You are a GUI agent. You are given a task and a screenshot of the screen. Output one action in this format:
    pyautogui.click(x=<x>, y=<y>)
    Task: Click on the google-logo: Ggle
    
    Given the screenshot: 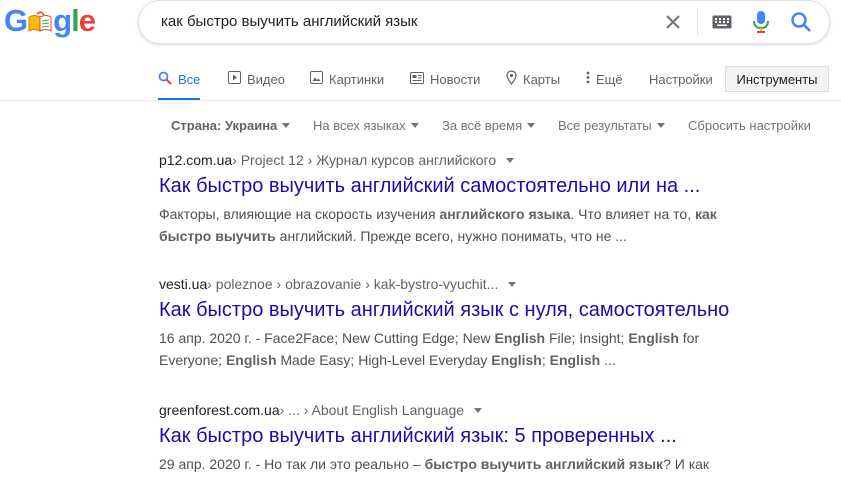 What is the action you would take?
    pyautogui.click(x=50, y=20)
    